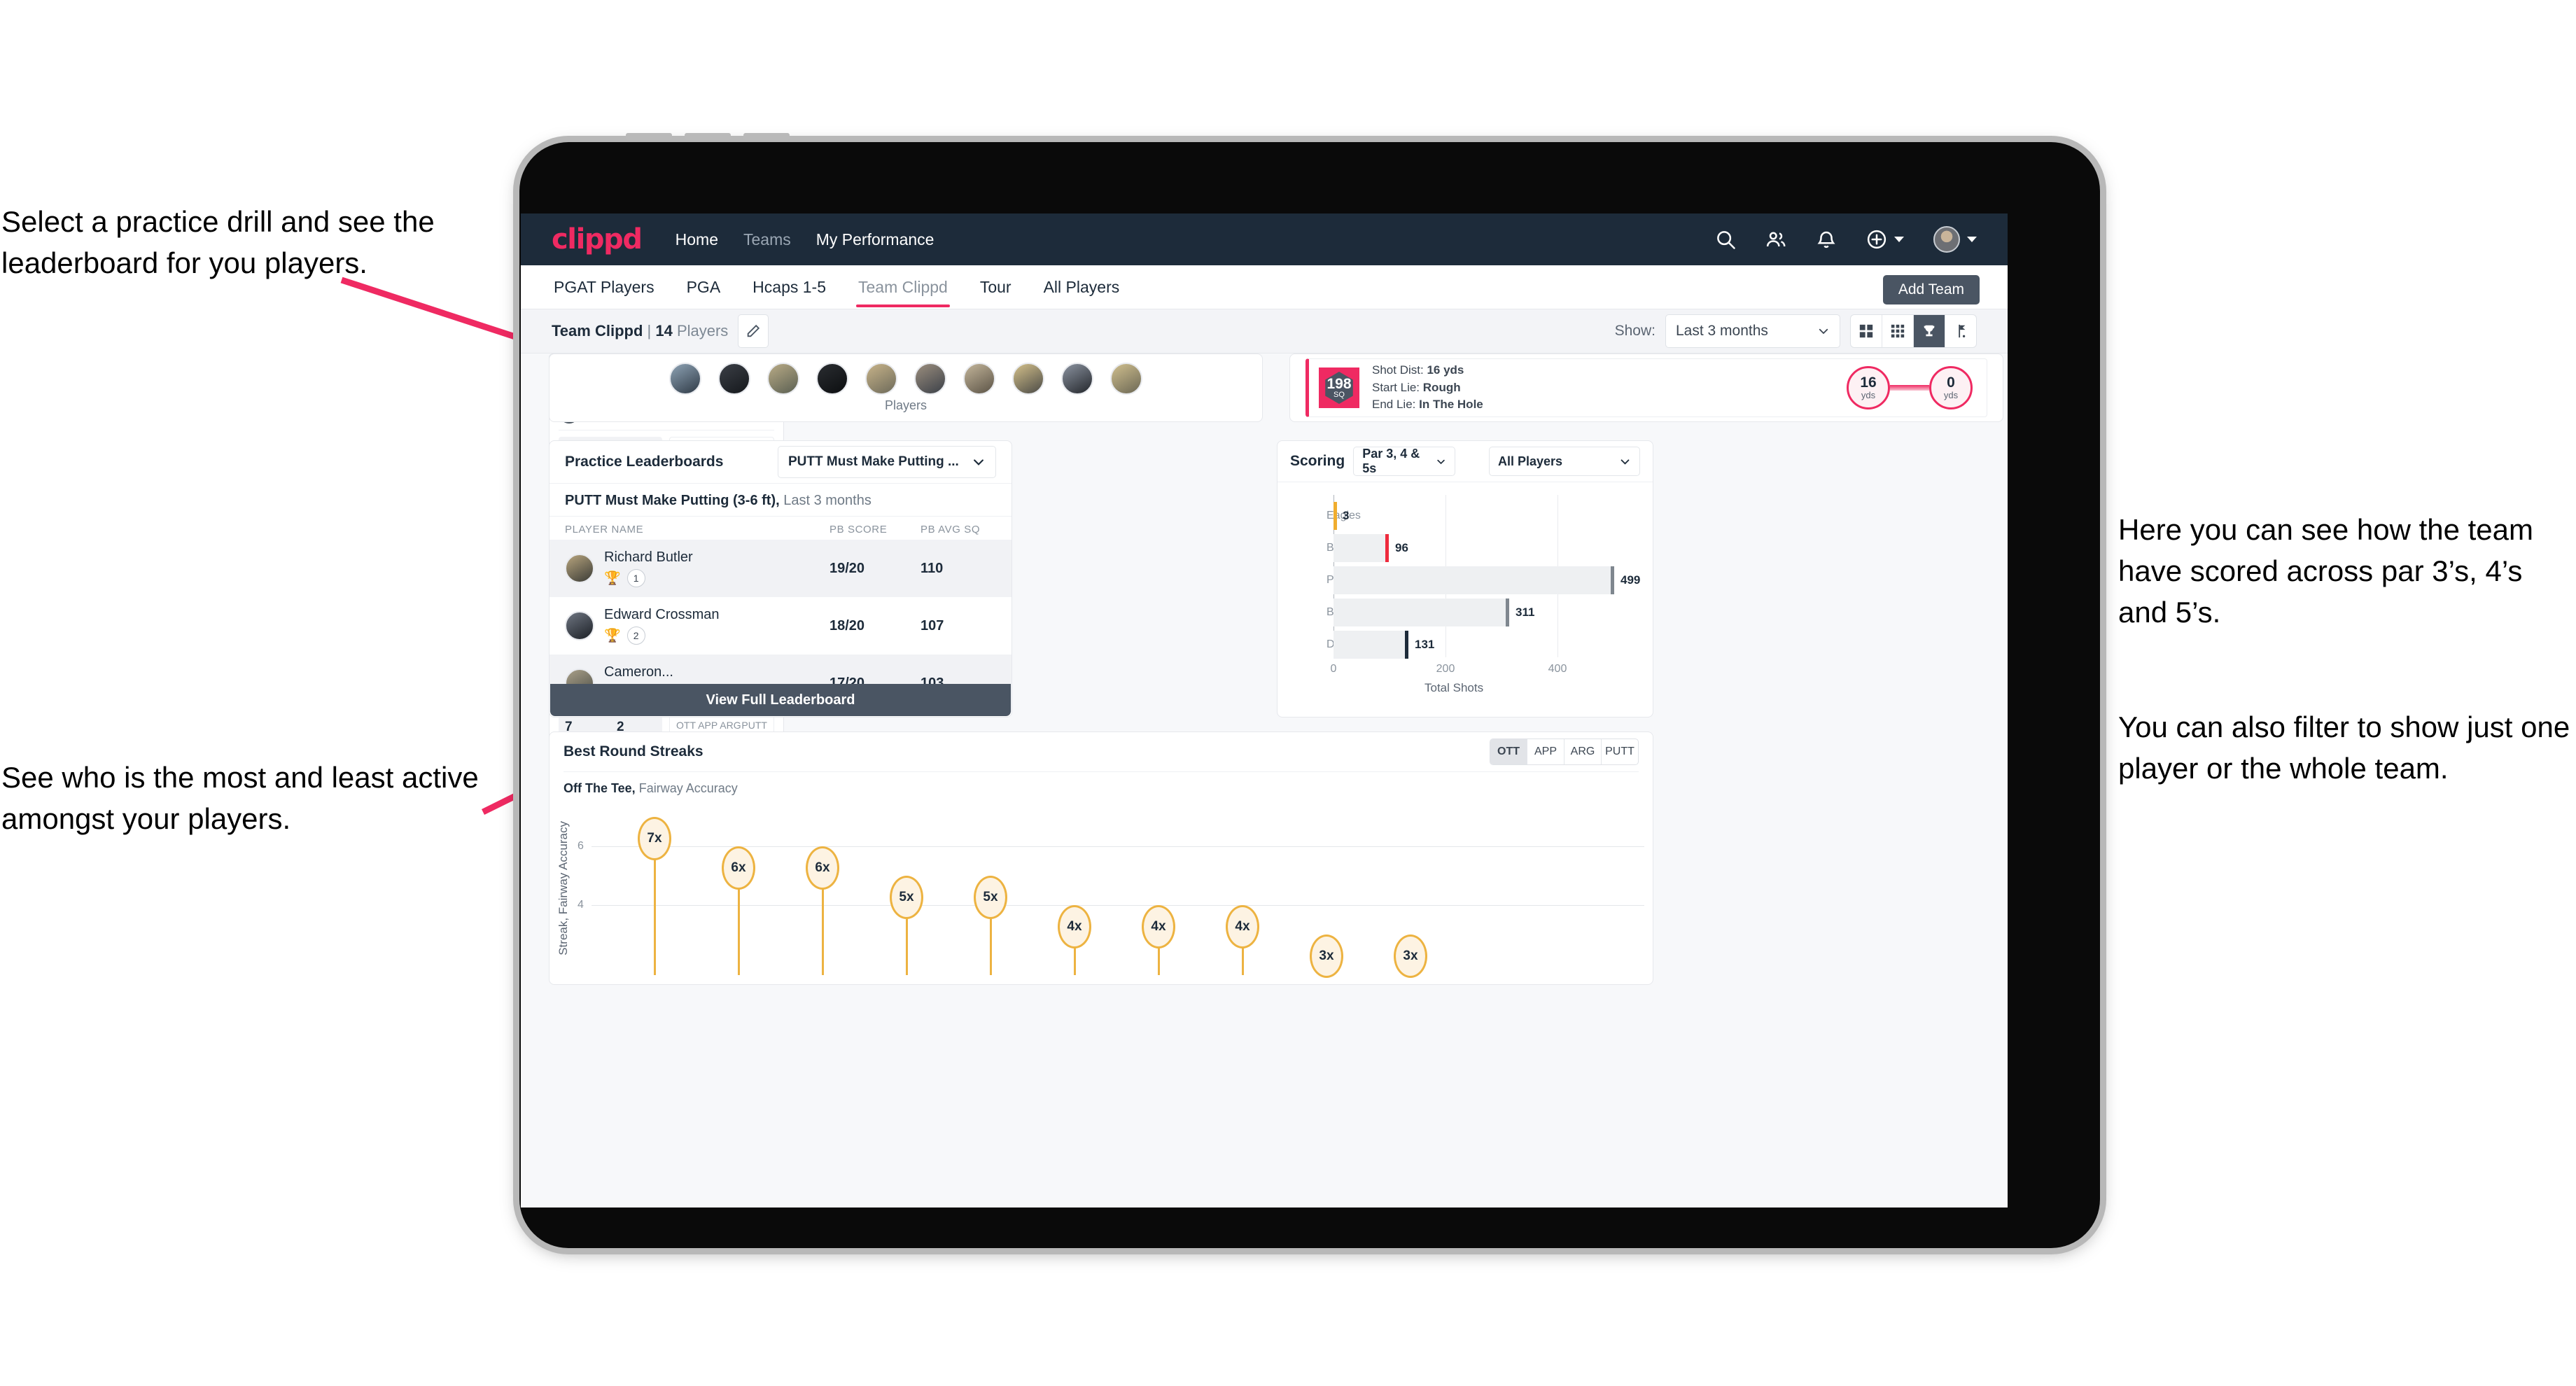 The image size is (2576, 1386). I want to click on pencil-icon, so click(754, 330).